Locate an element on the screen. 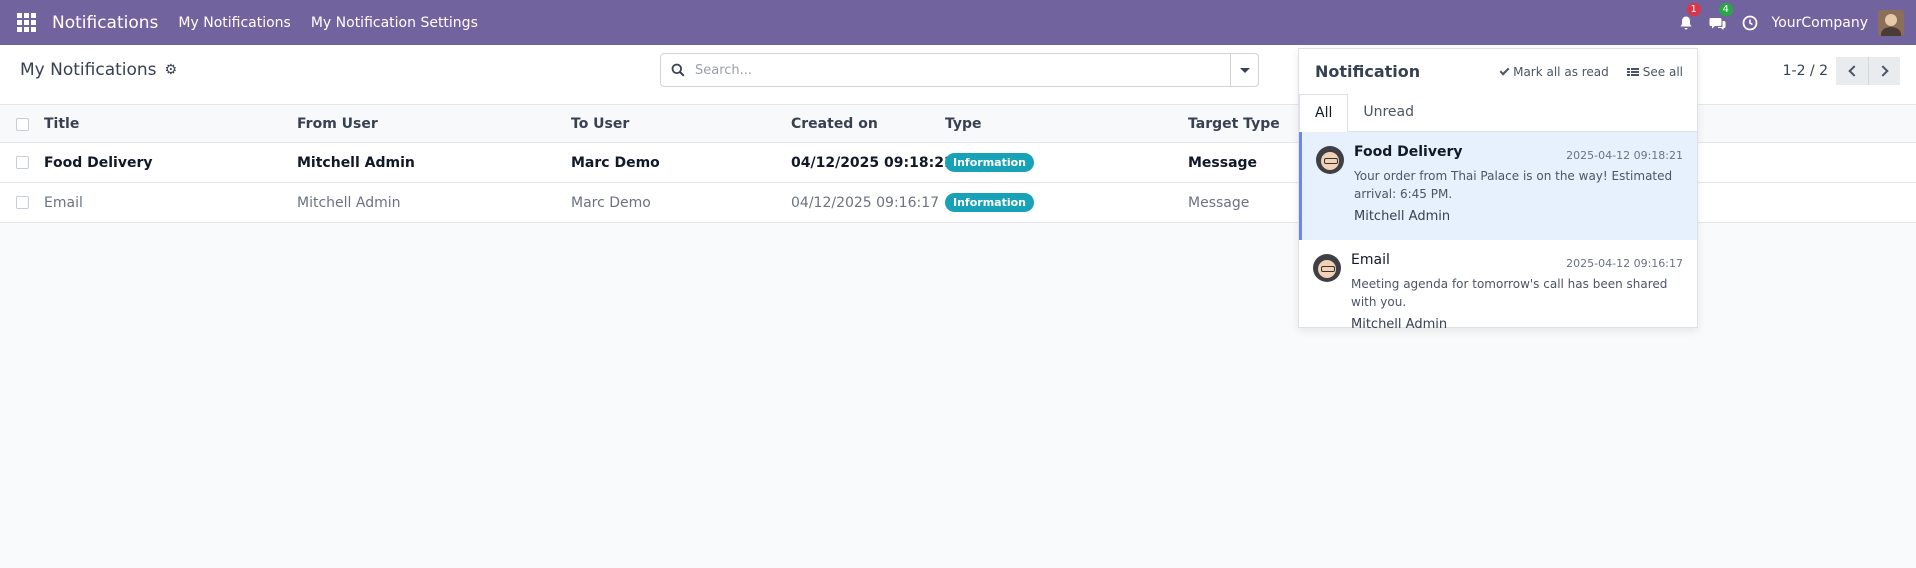  list-icon is located at coordinates (1632, 71).